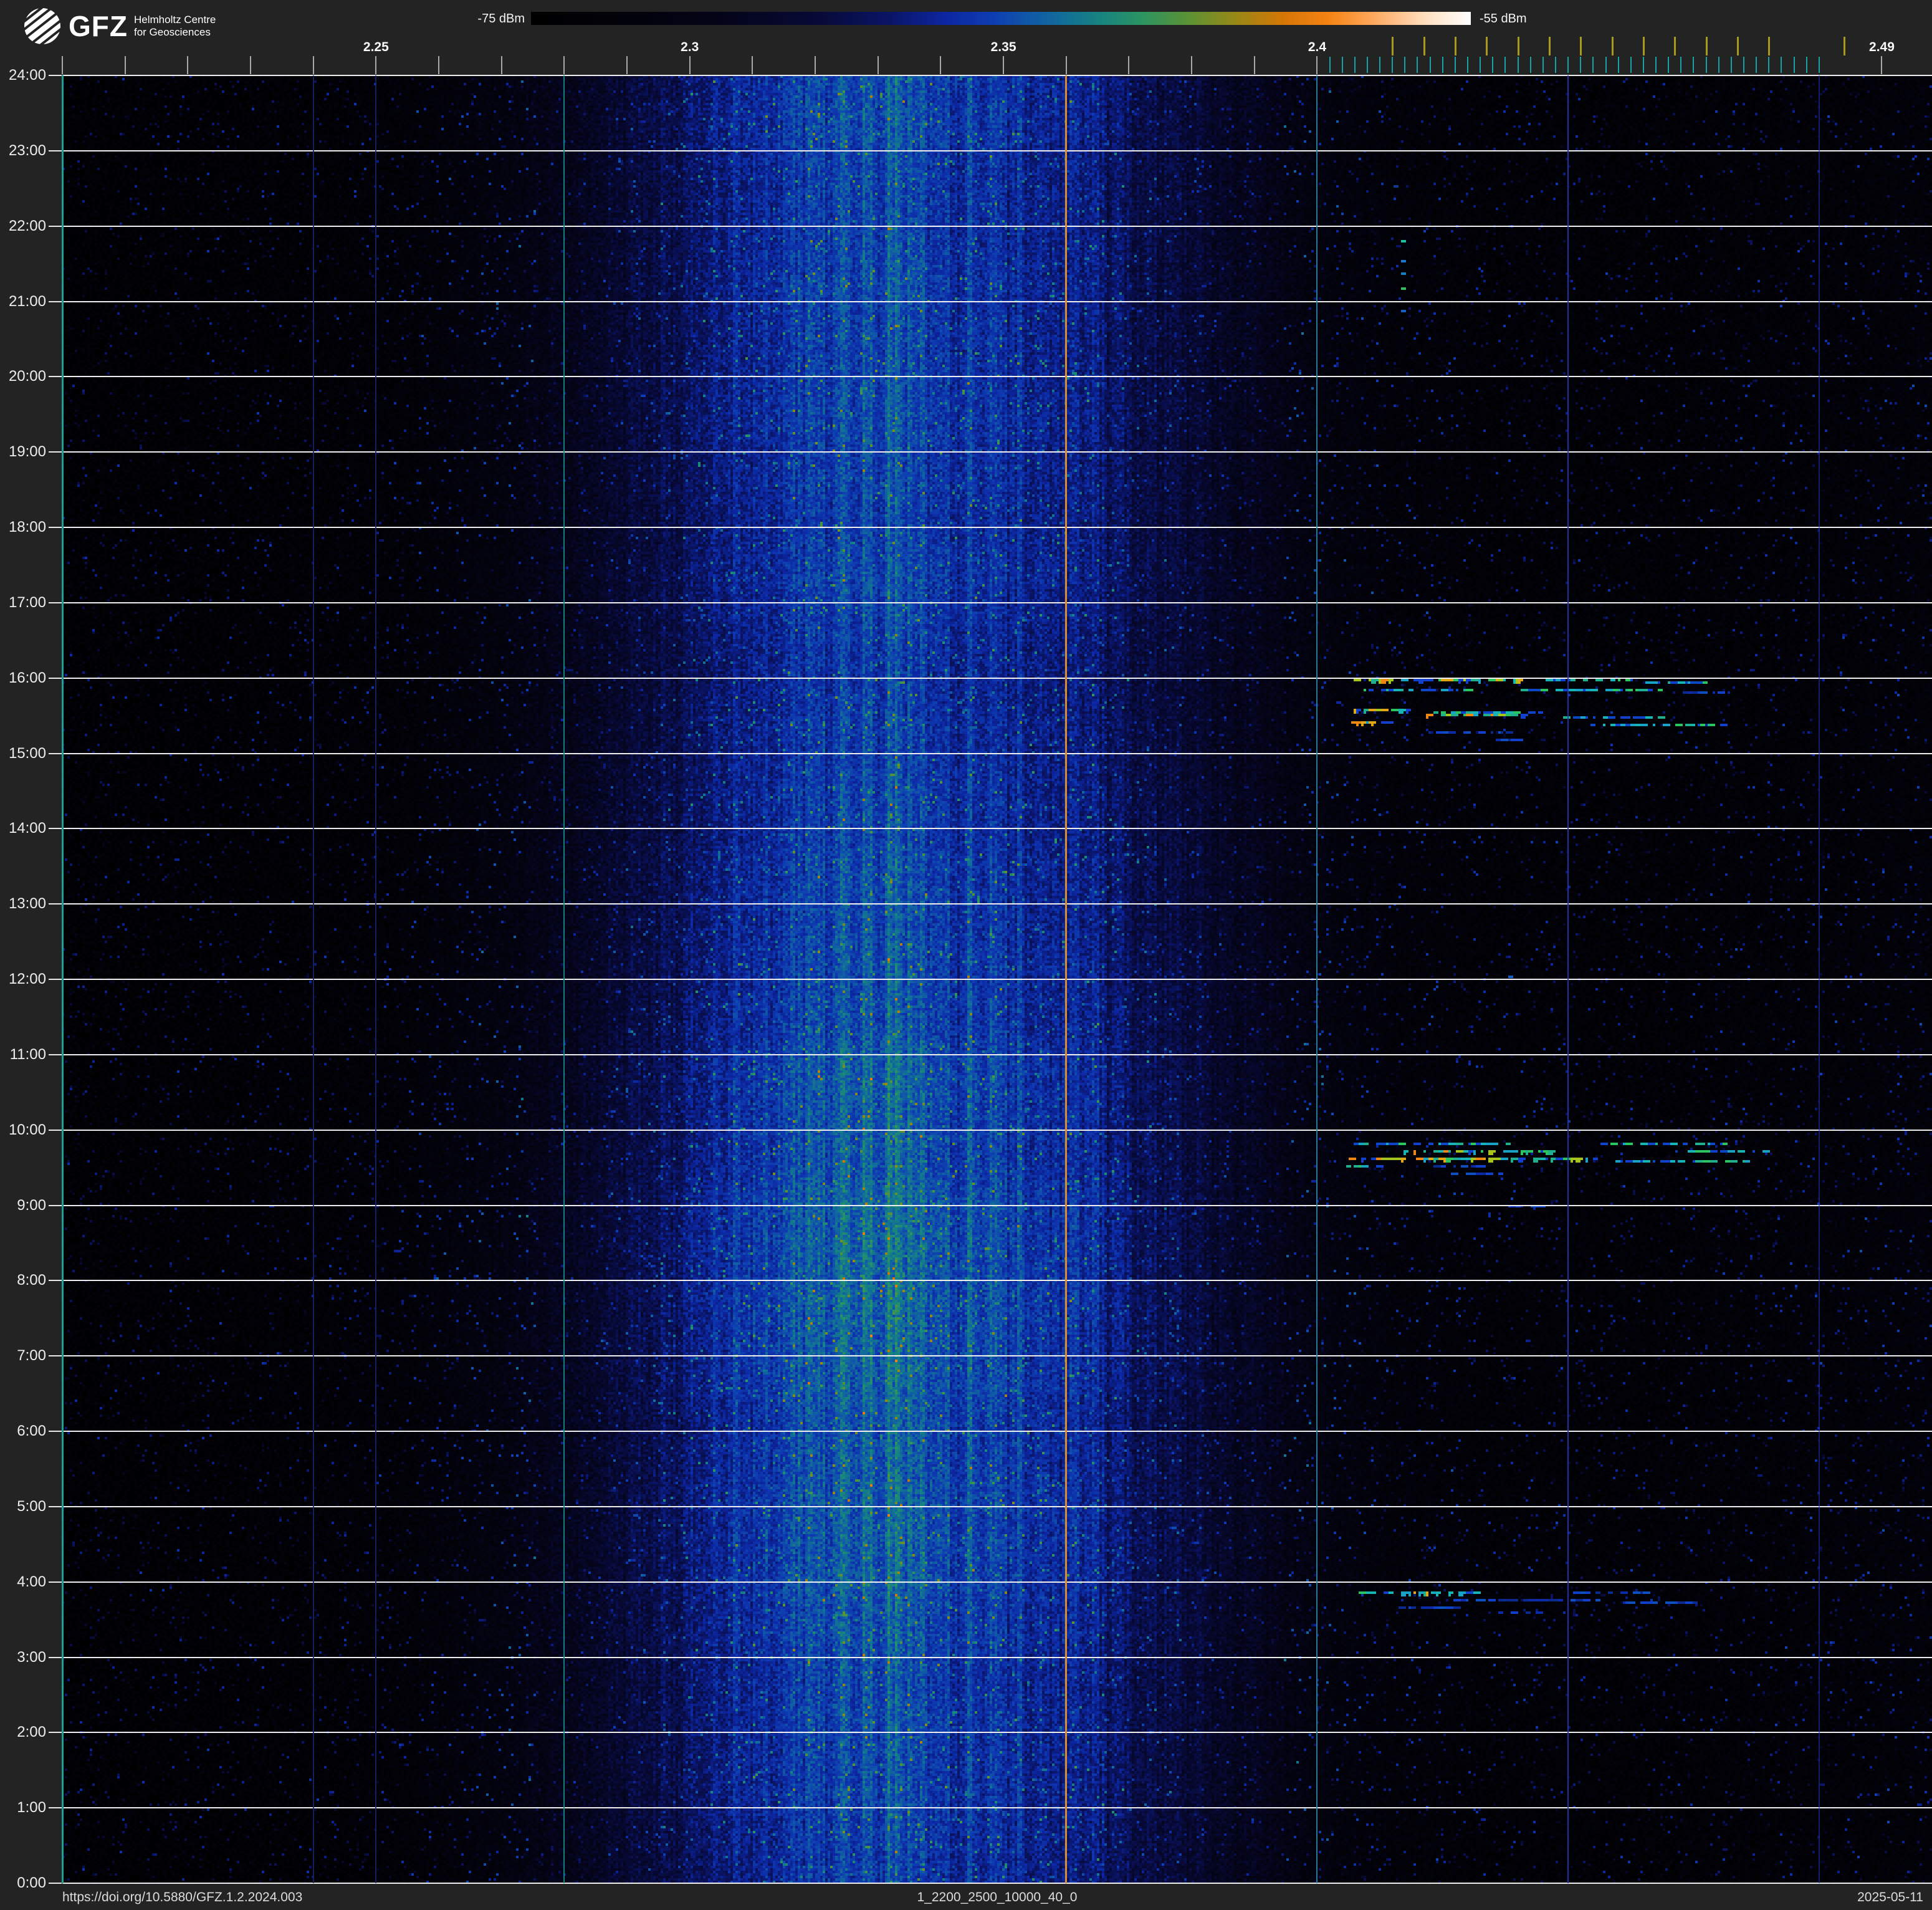  What do you see at coordinates (174, 26) in the screenshot?
I see `gfz-subtitle: Helmholtz Centre for Geosciences` at bounding box center [174, 26].